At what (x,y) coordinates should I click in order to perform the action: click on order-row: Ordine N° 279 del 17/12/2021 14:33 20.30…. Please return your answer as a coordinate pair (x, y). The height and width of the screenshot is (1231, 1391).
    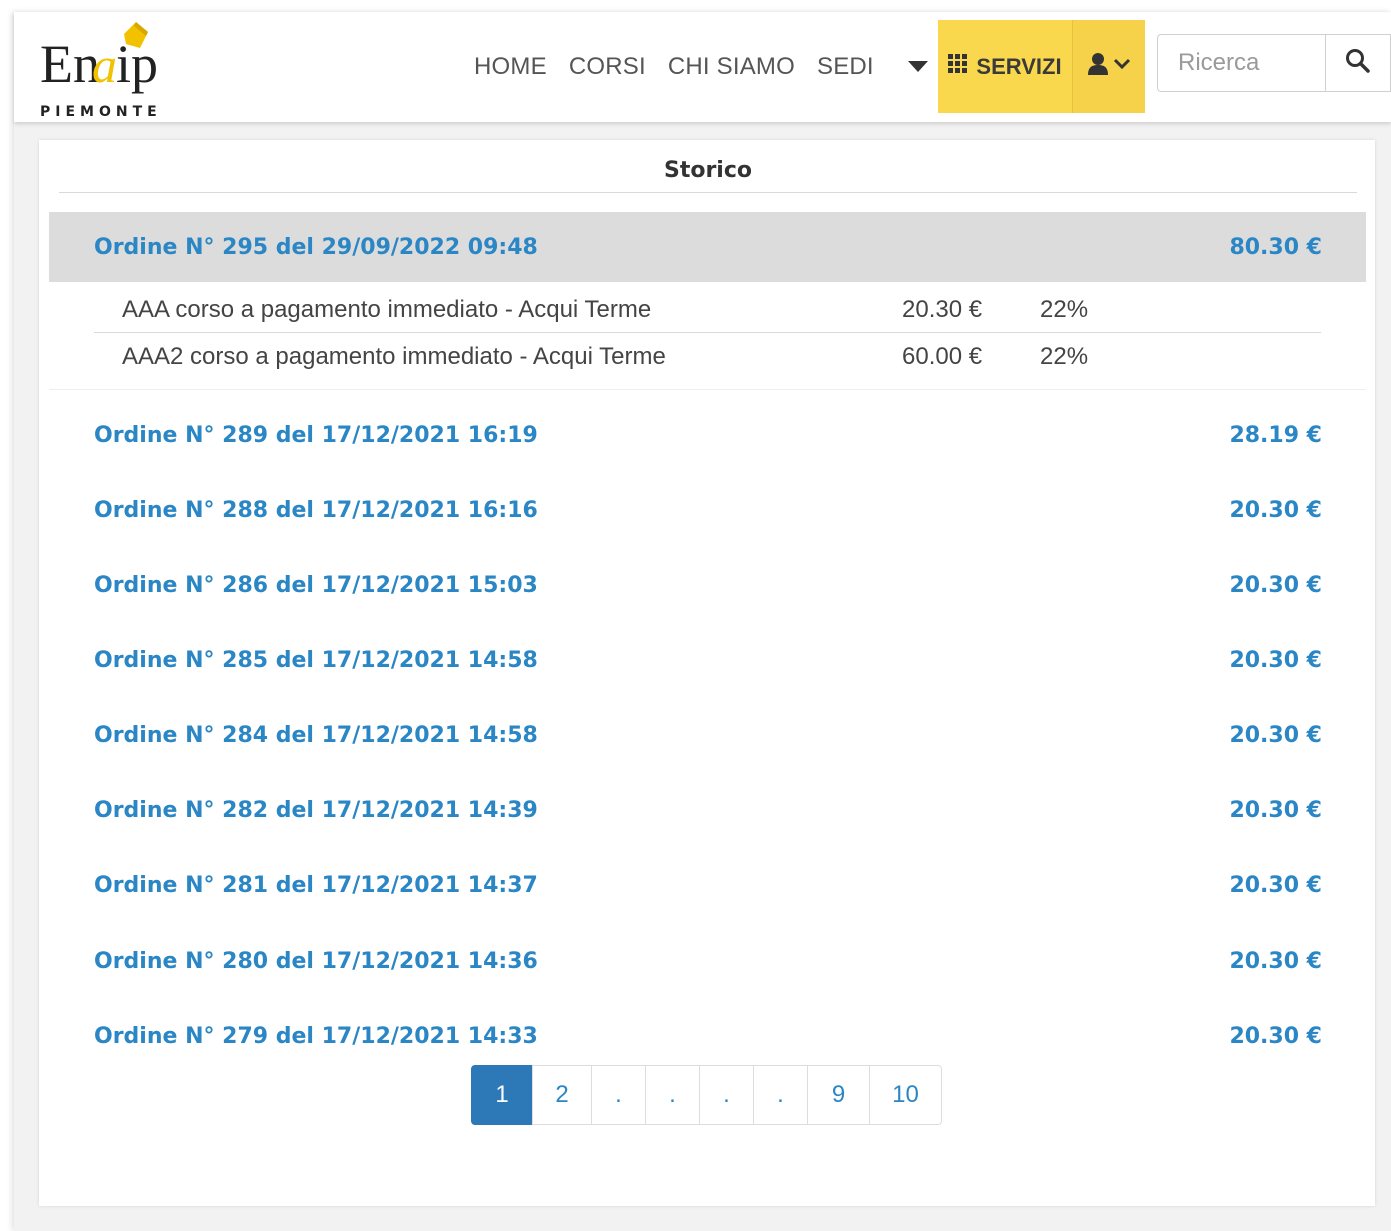
    Looking at the image, I should click on (707, 1036).